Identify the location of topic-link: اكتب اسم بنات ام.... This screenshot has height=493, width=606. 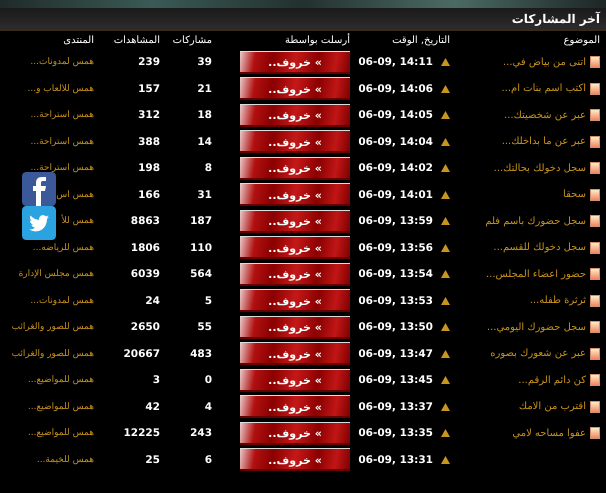
(544, 88).